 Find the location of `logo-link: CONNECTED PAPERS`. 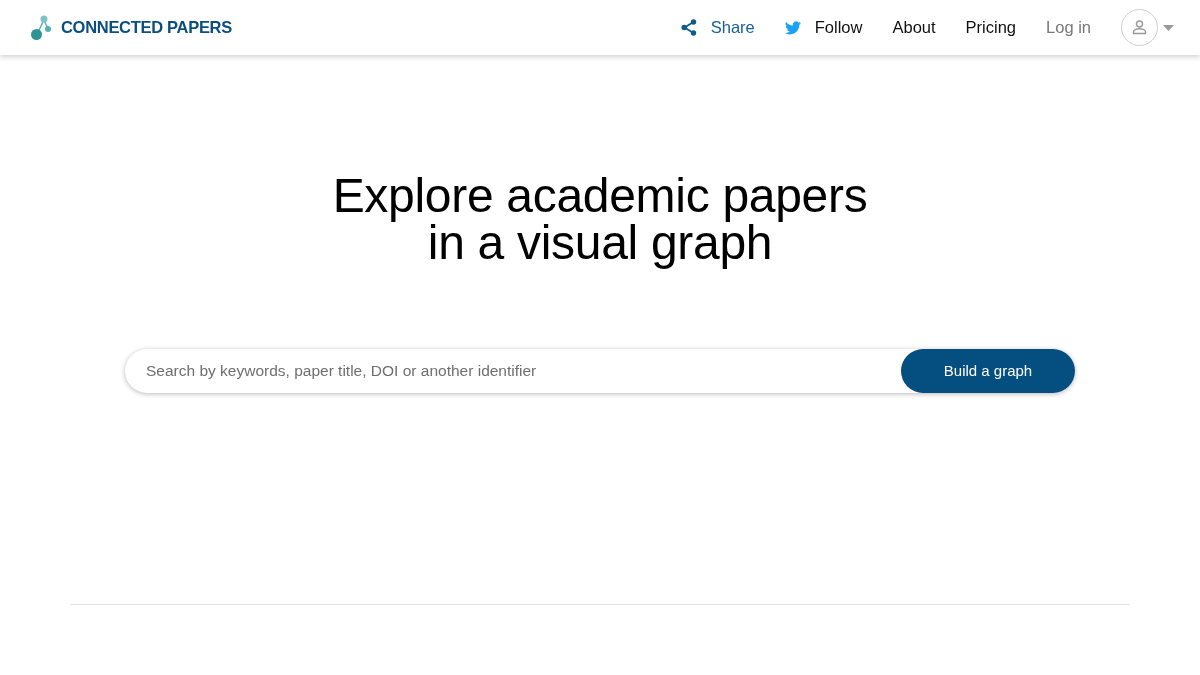

logo-link: CONNECTED PAPERS is located at coordinates (131, 27).